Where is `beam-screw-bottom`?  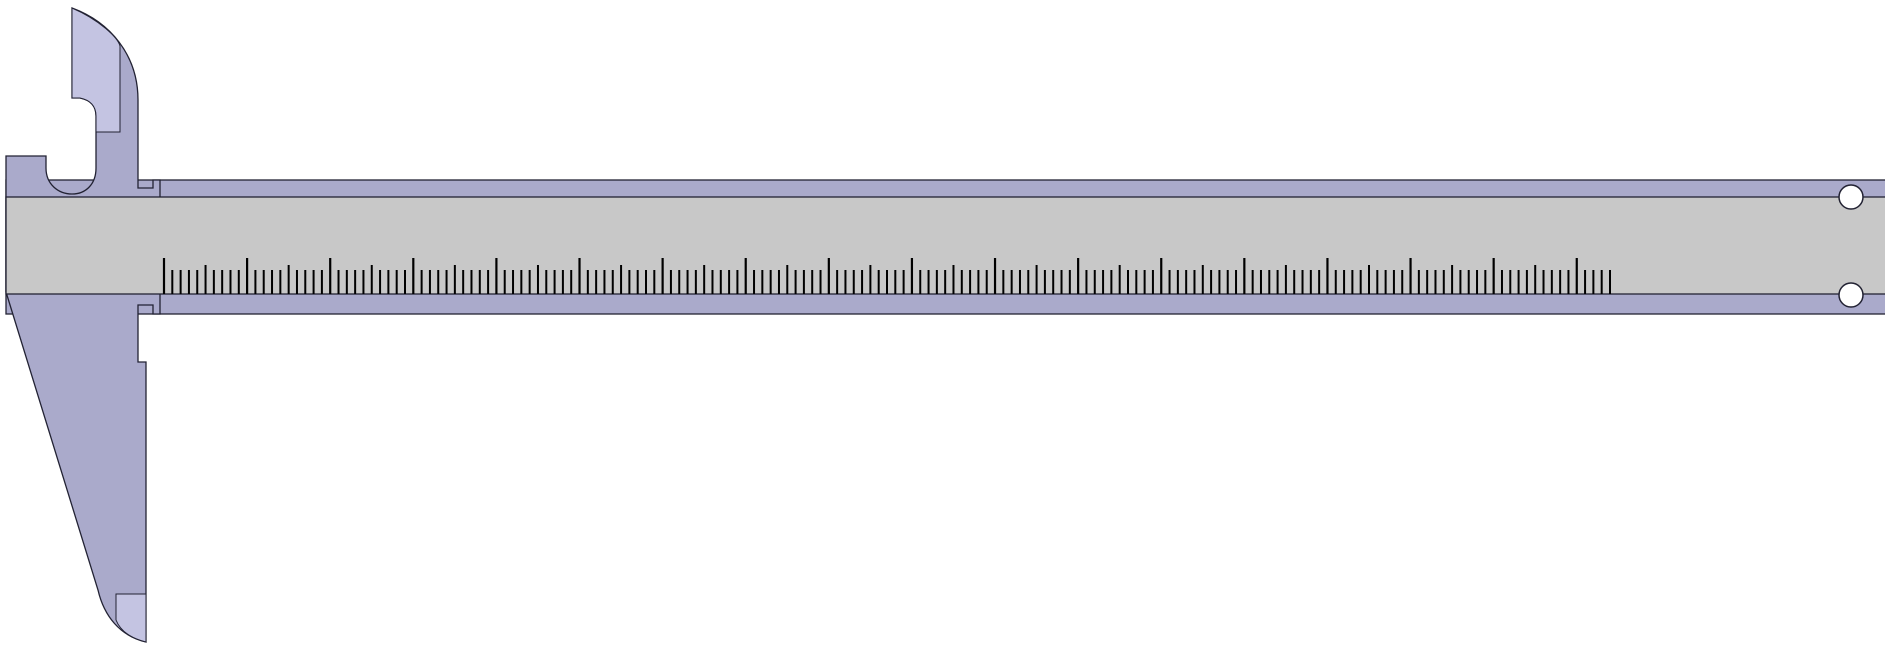
beam-screw-bottom is located at coordinates (1851, 295).